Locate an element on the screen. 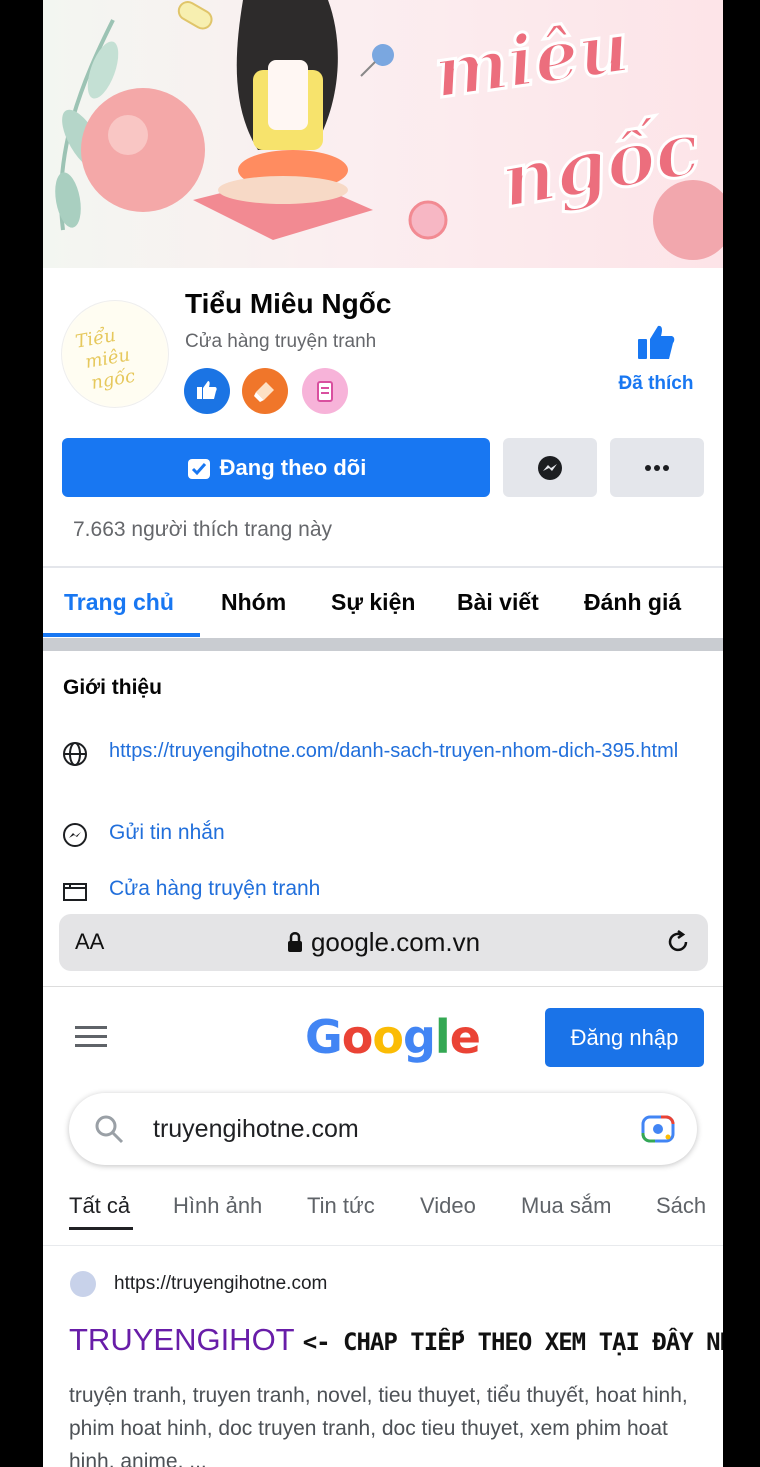 This screenshot has height=1467, width=760. thumbs-up-icon is located at coordinates (656, 342).